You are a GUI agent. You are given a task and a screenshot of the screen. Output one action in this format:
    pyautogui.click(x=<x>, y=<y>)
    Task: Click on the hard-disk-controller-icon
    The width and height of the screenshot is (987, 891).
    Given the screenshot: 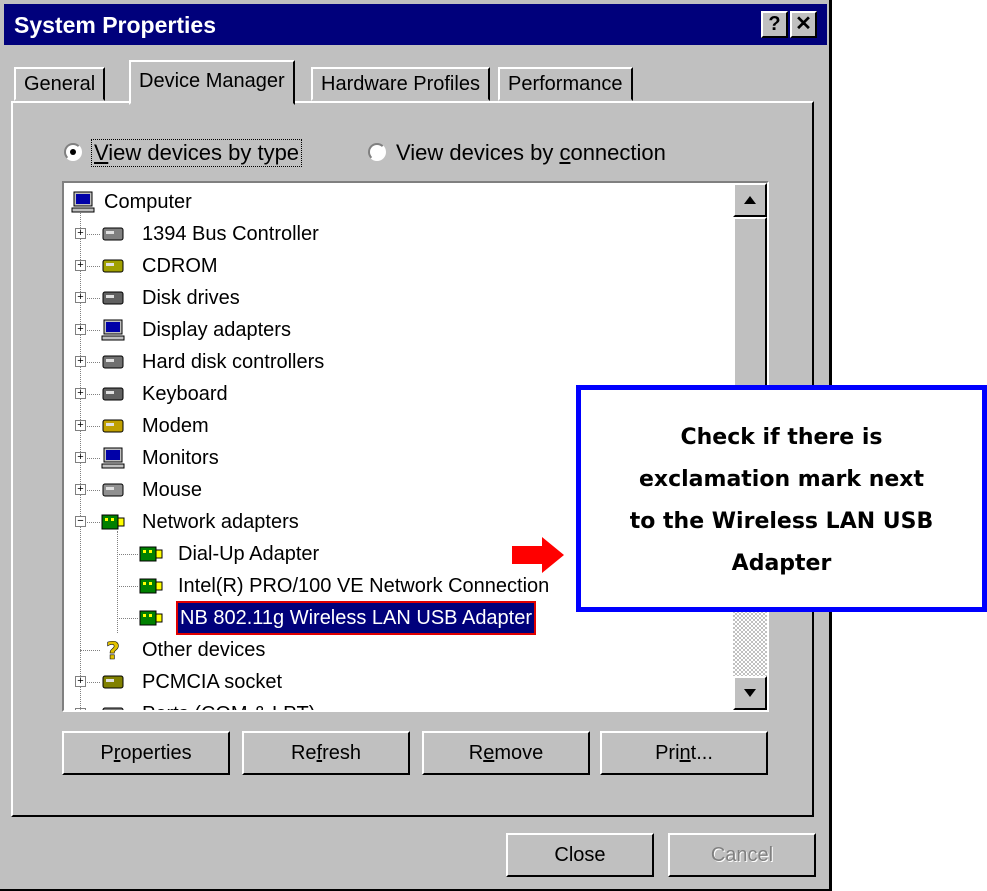 What is the action you would take?
    pyautogui.click(x=113, y=362)
    